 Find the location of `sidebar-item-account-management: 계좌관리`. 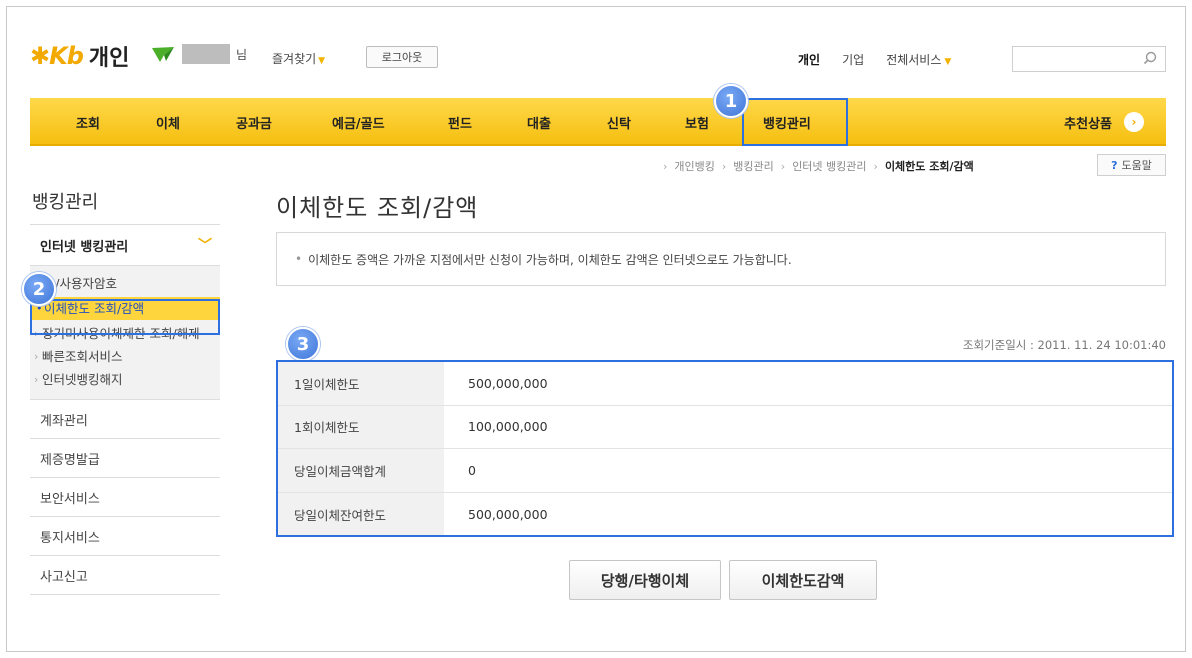

sidebar-item-account-management: 계좌관리 is located at coordinates (125, 419).